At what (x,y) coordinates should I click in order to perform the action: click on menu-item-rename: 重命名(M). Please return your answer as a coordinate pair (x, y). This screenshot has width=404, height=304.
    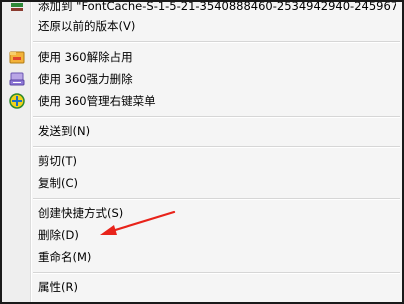
    Looking at the image, I should click on (217, 257).